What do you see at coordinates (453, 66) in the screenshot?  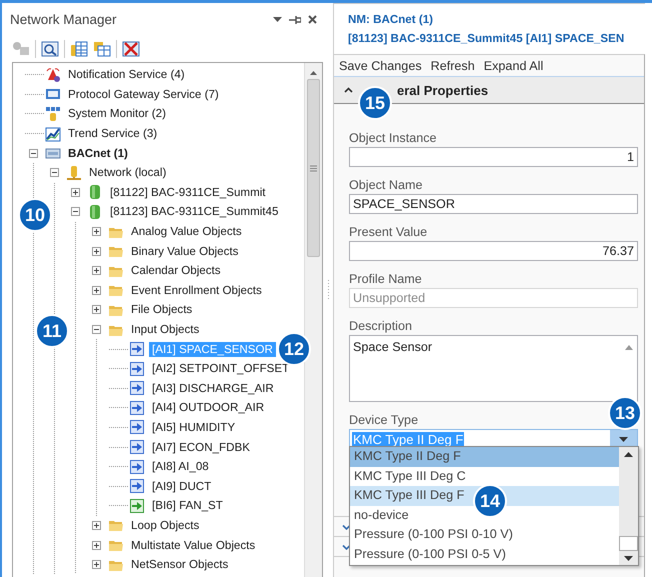 I see `toolbar-button: Refresh` at bounding box center [453, 66].